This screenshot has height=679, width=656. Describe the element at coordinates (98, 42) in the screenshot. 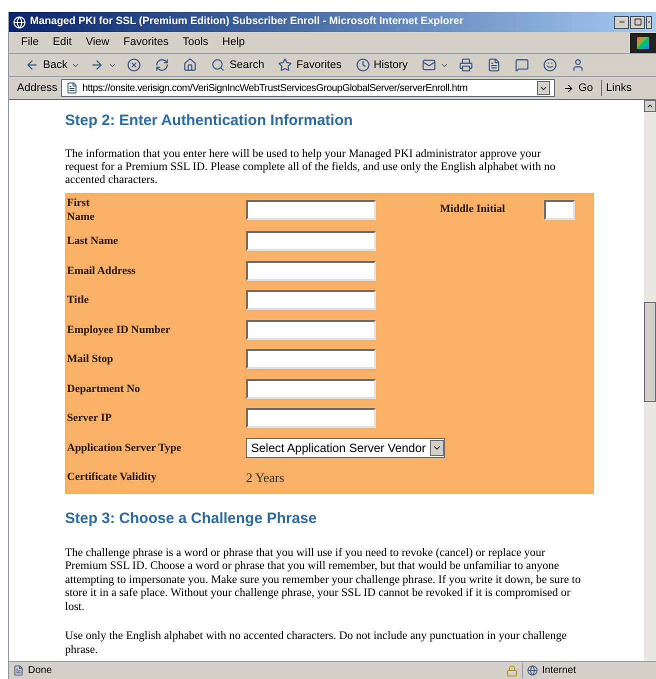

I see `menu-item: View` at that location.